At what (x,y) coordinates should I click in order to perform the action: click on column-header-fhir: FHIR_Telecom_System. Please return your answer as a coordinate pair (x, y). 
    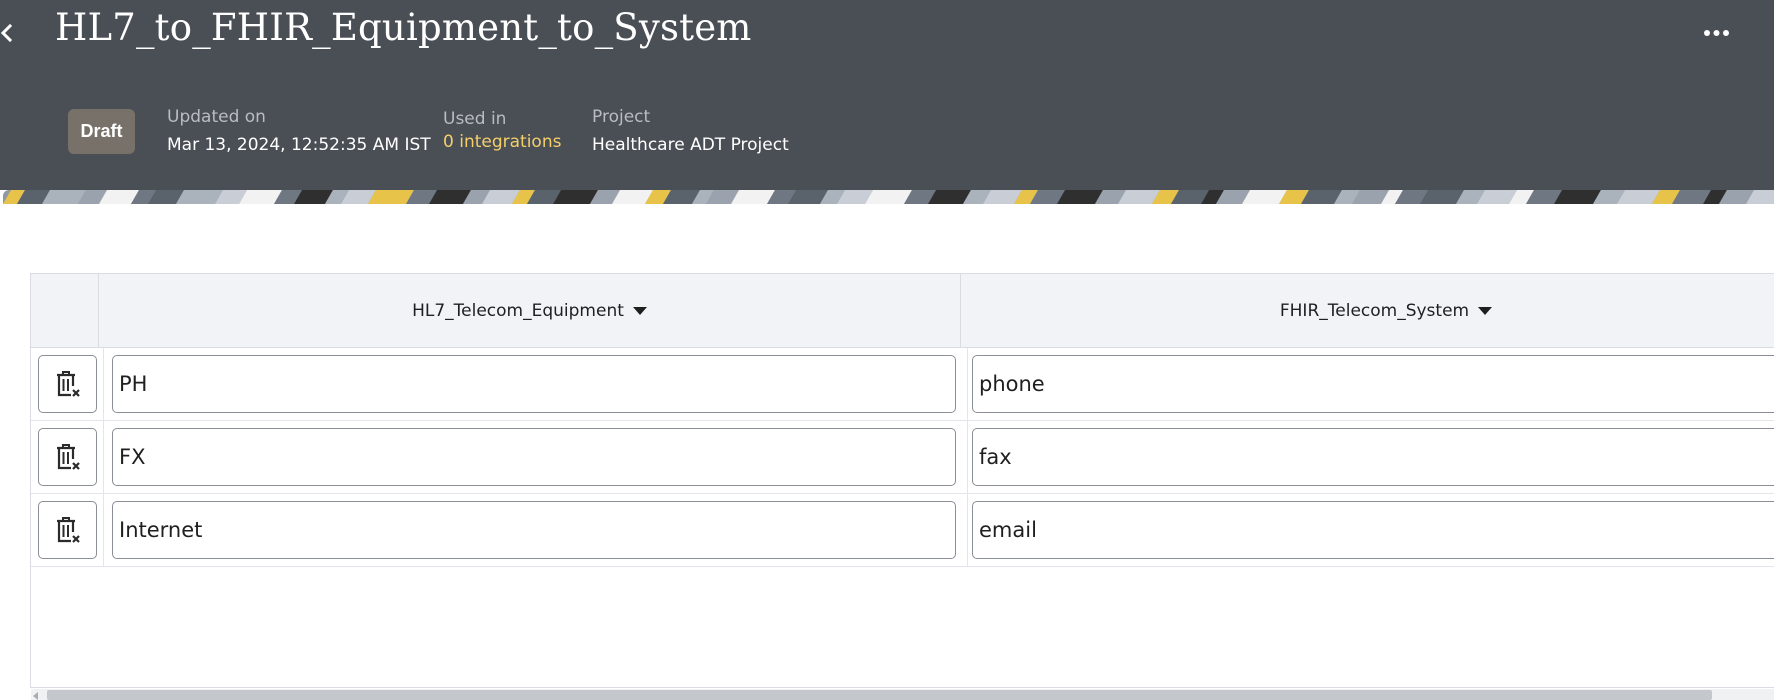
    Looking at the image, I should click on (1367, 310).